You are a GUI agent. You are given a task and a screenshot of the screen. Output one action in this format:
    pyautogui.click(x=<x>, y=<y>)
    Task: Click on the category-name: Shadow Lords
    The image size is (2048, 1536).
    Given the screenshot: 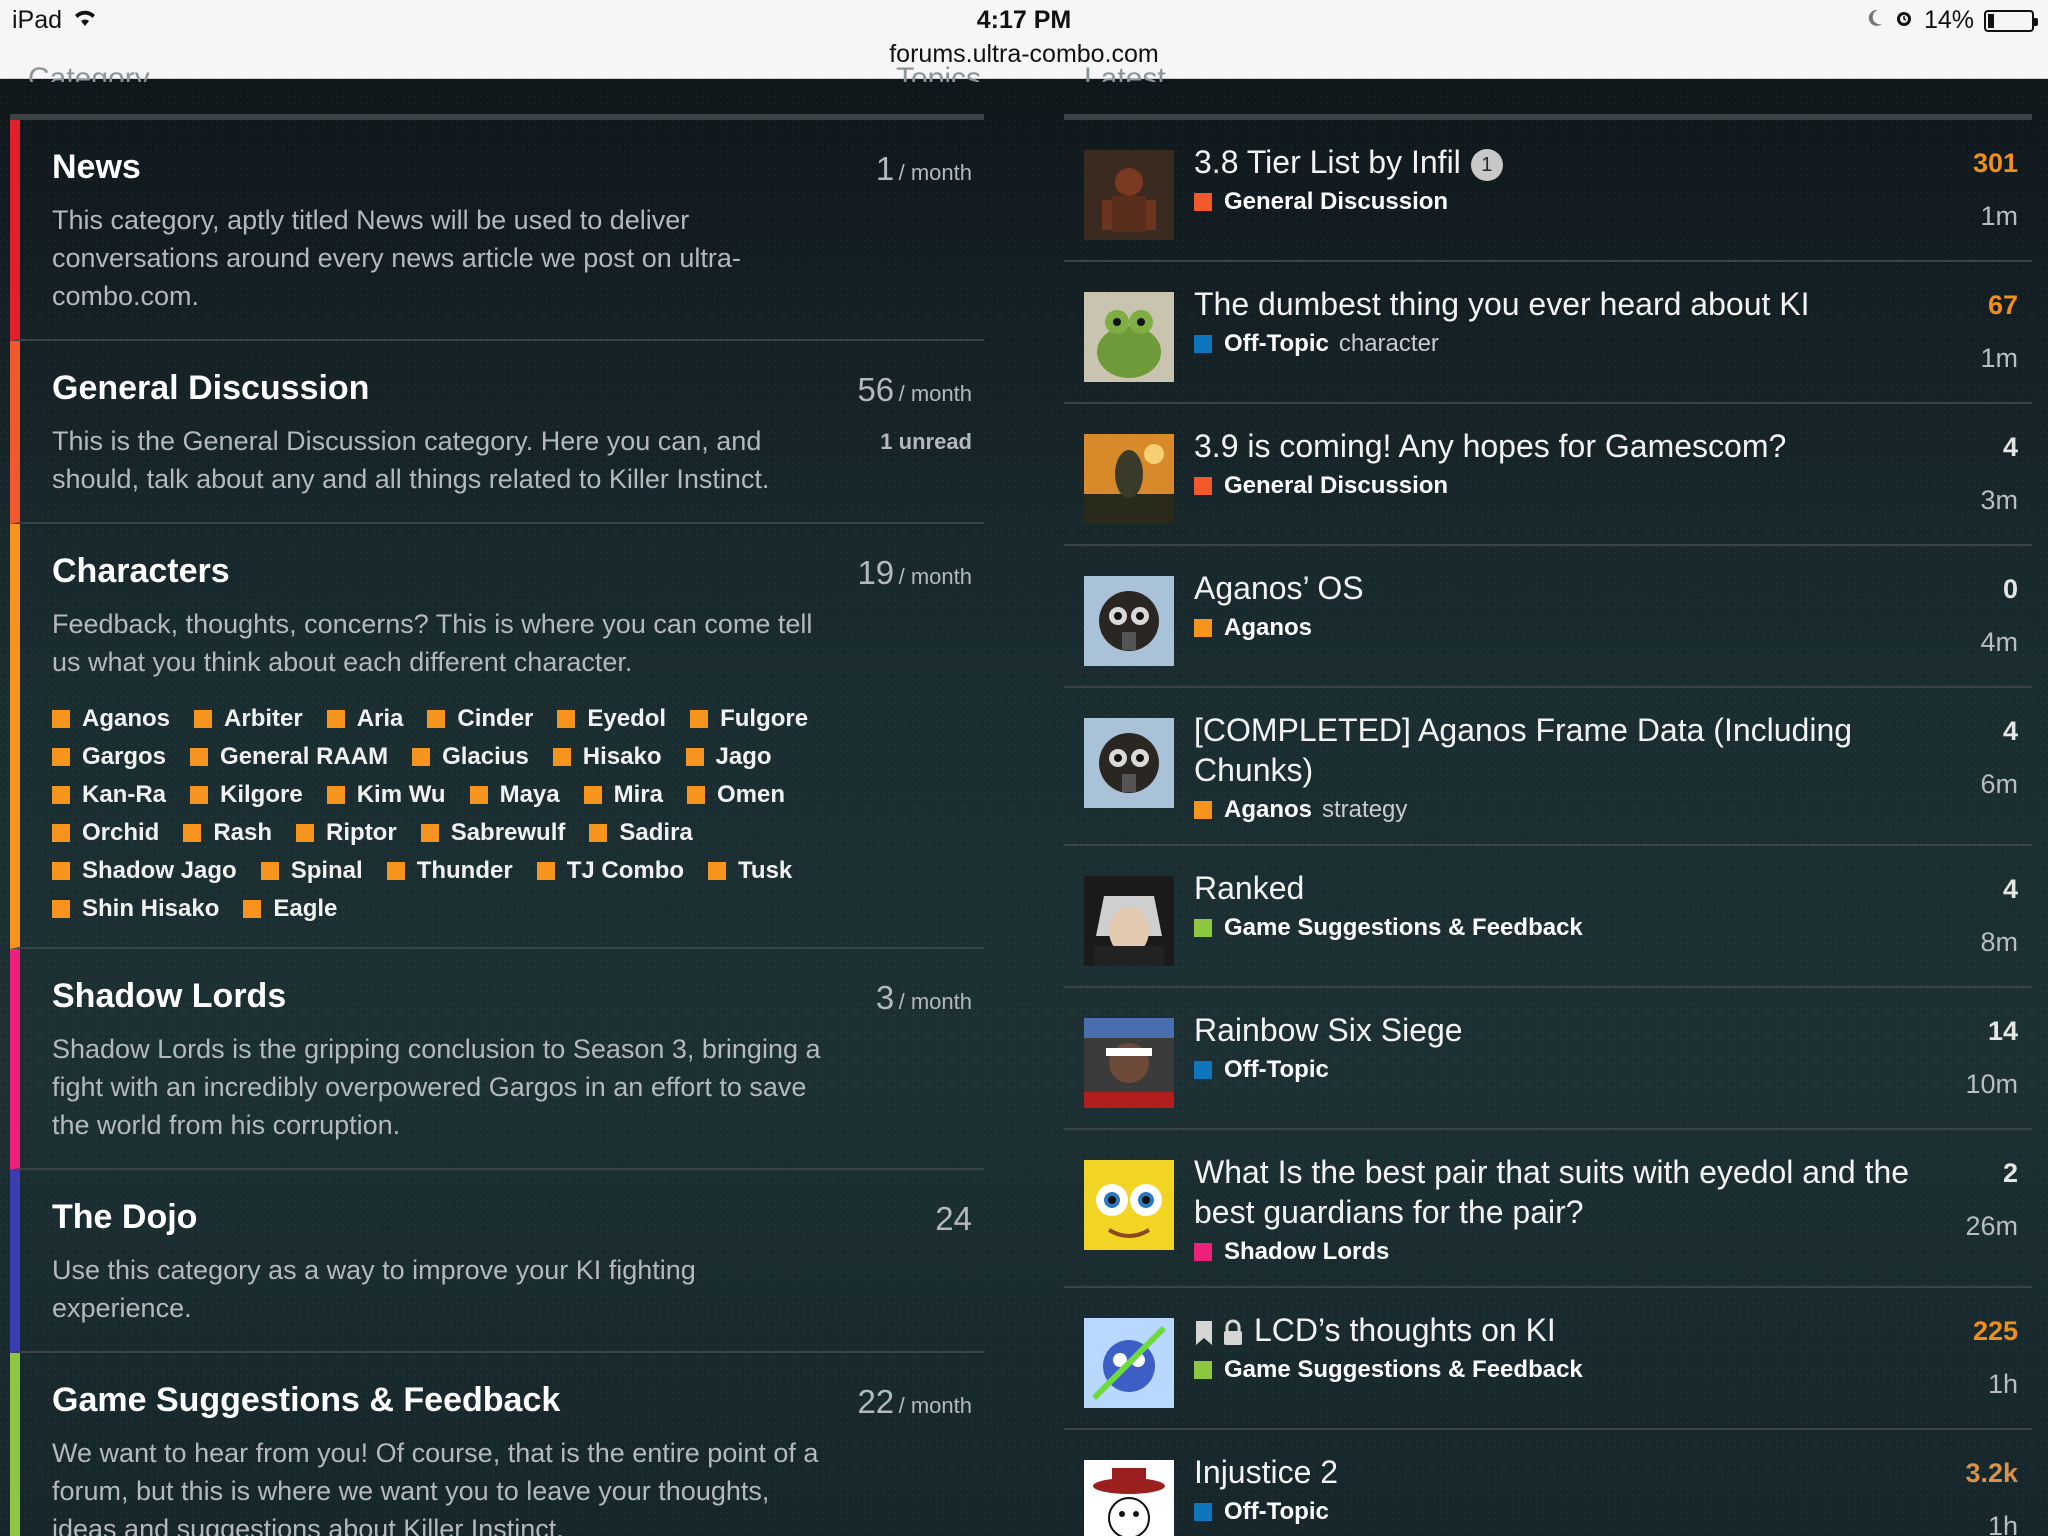 What is the action you would take?
    pyautogui.click(x=512, y=996)
    